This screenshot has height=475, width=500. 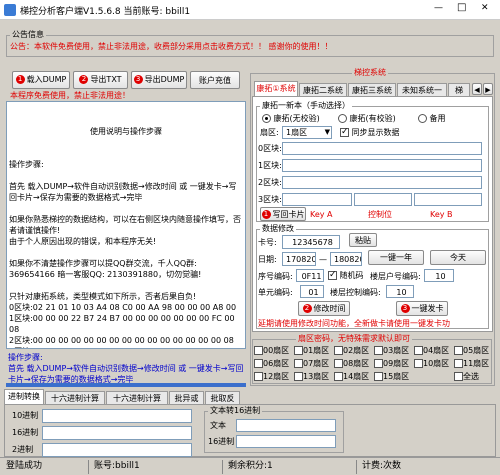 I want to click on modify-time-button: 2 修改时间, so click(x=324, y=308).